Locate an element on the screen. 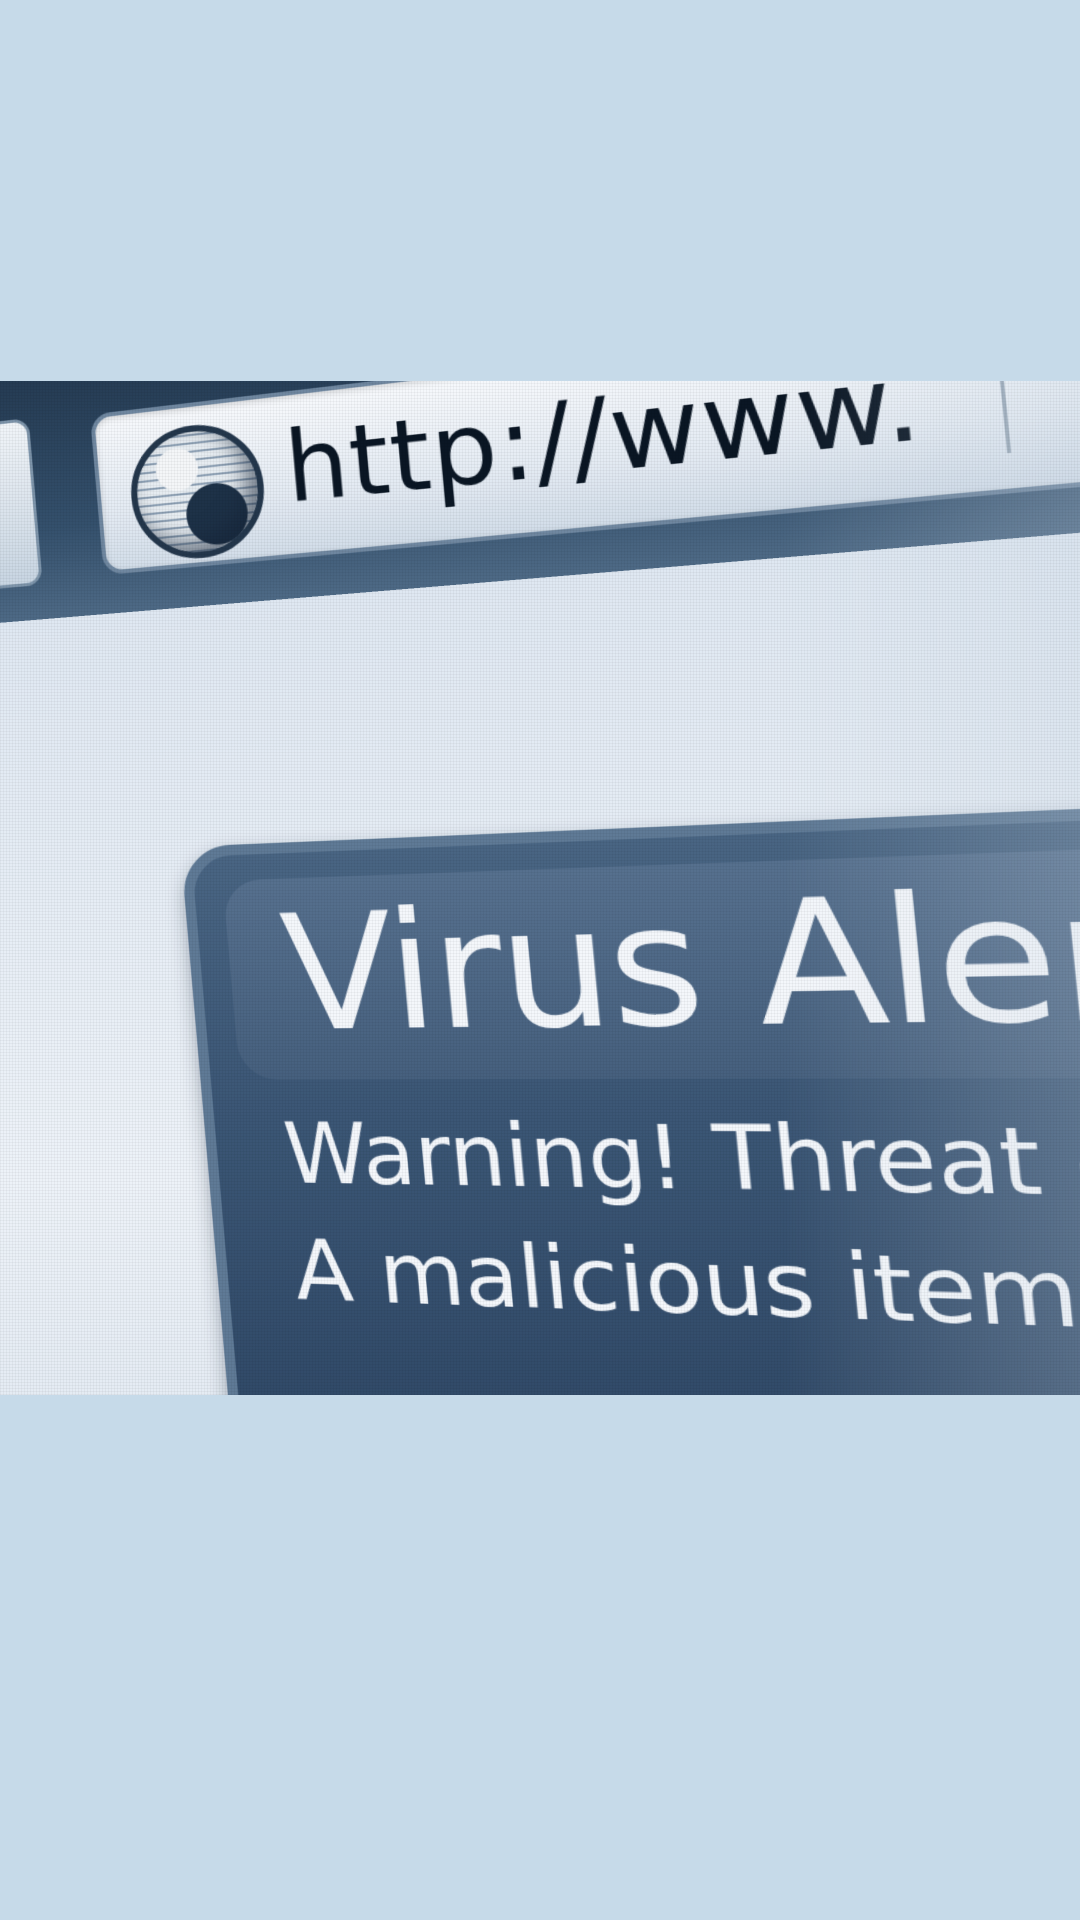 The image size is (1080, 1920). text-cursor is located at coordinates (1003, 417).